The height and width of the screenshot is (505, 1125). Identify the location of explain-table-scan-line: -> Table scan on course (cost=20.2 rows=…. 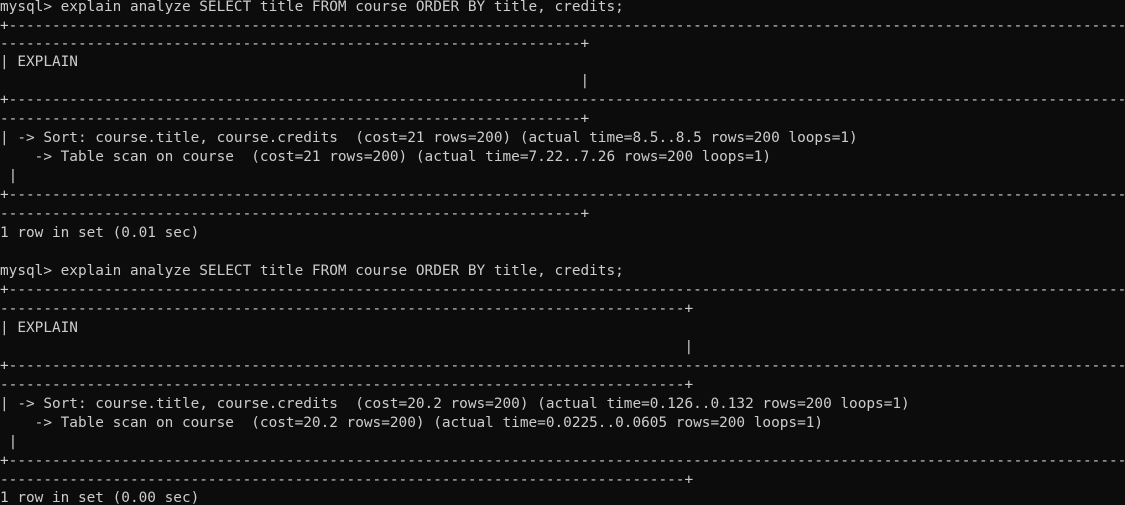
(412, 423).